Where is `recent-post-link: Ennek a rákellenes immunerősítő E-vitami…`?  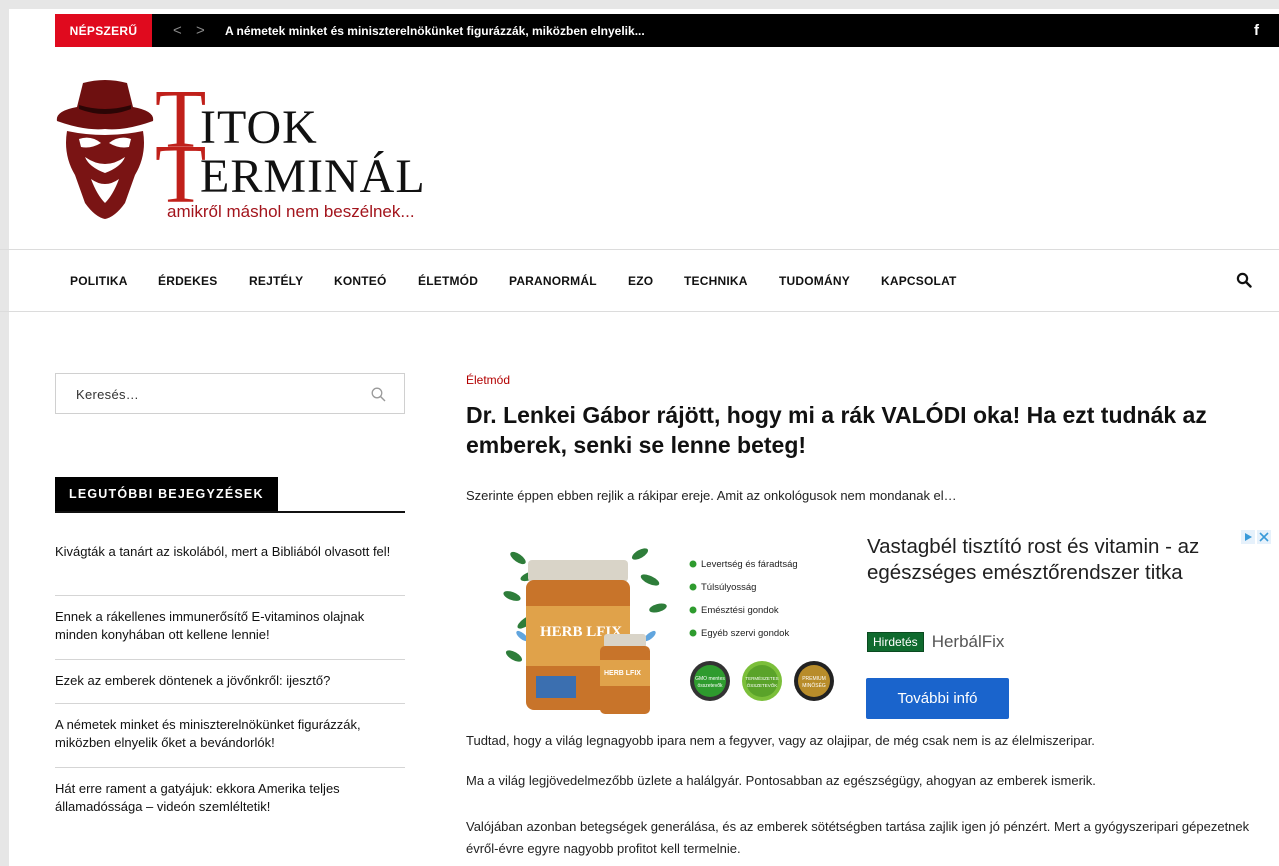 recent-post-link: Ennek a rákellenes immunerősítő E-vitami… is located at coordinates (230, 626).